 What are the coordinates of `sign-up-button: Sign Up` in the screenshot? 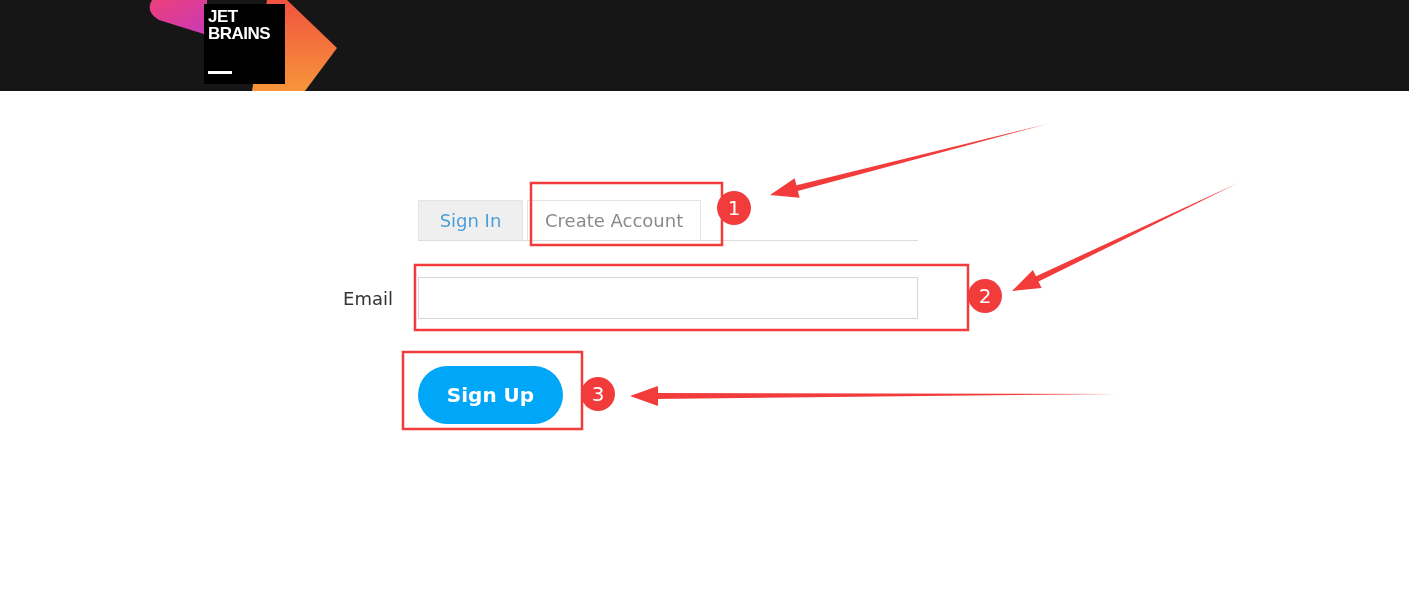 It's located at (490, 395).